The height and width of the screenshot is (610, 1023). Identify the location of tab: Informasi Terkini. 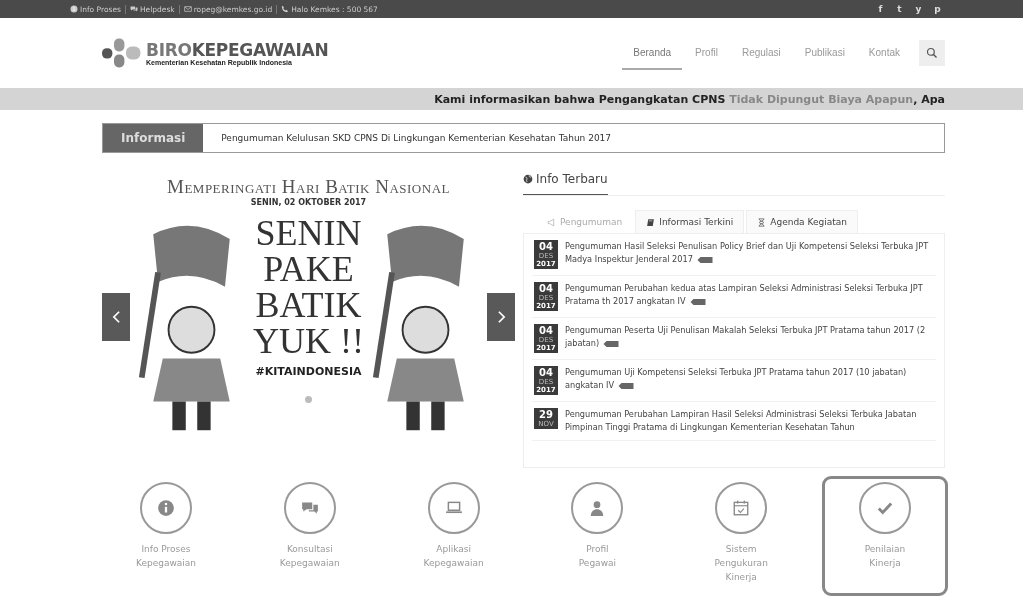
(690, 221).